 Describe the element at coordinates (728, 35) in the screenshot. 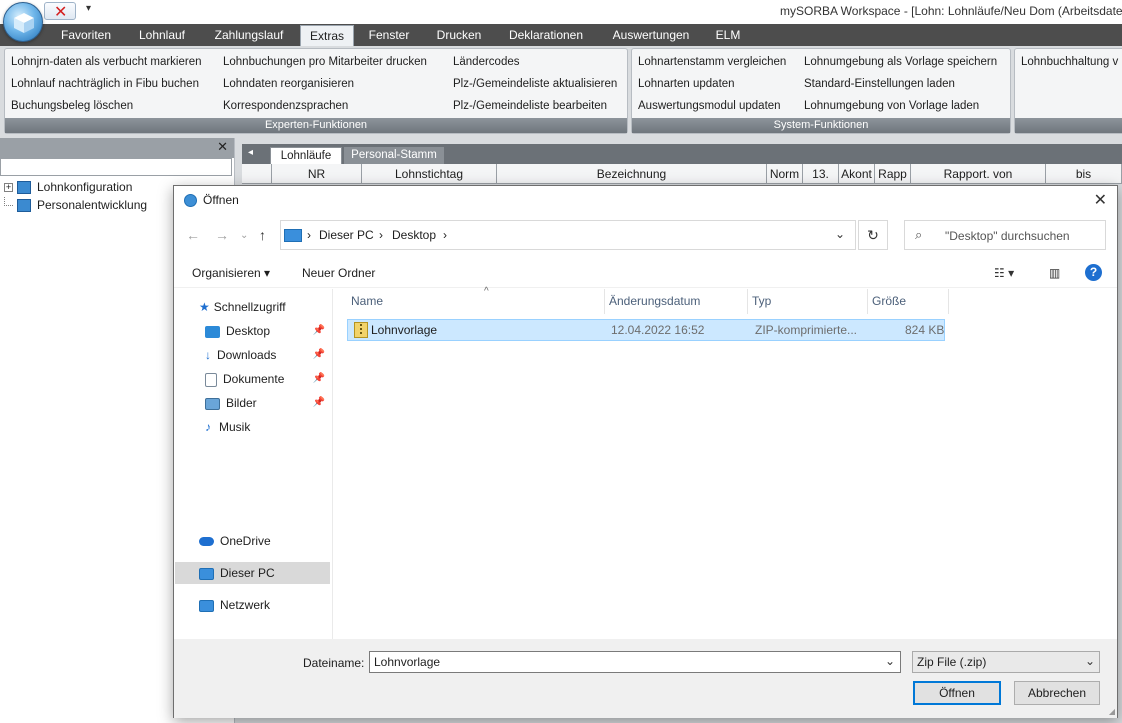

I see `tab-elm: ELM` at that location.